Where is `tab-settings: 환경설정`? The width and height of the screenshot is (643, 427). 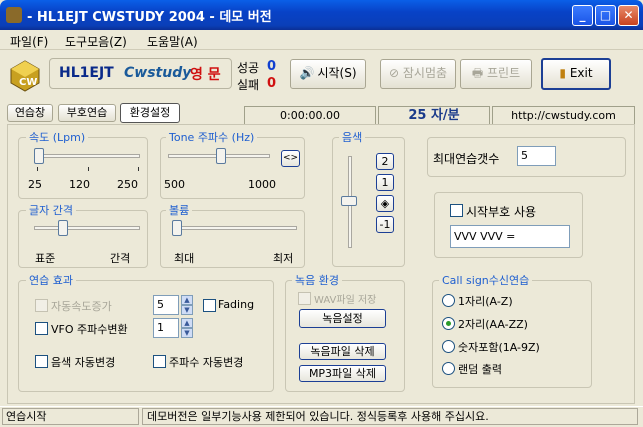
tab-settings: 환경설정 is located at coordinates (150, 113).